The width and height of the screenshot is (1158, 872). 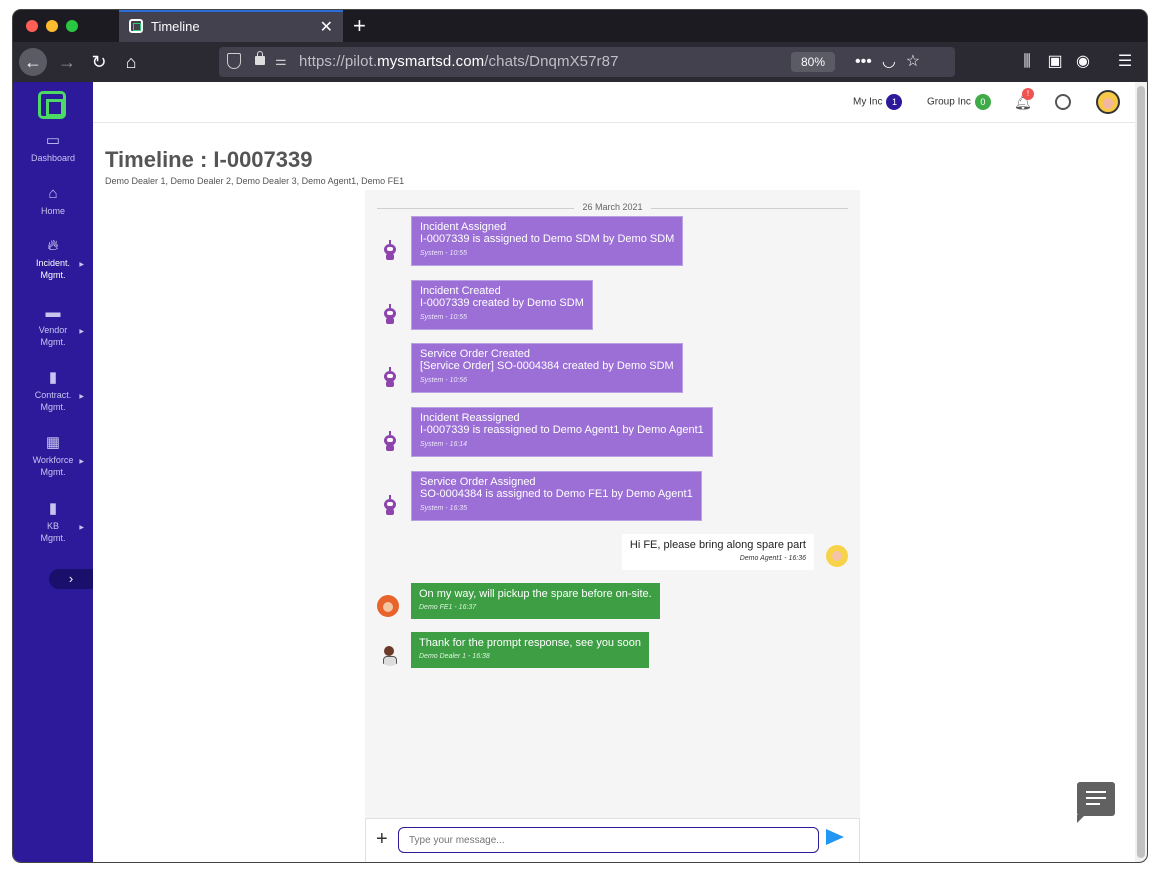 I want to click on tab-timeline: Timeline ✕, so click(x=231, y=26).